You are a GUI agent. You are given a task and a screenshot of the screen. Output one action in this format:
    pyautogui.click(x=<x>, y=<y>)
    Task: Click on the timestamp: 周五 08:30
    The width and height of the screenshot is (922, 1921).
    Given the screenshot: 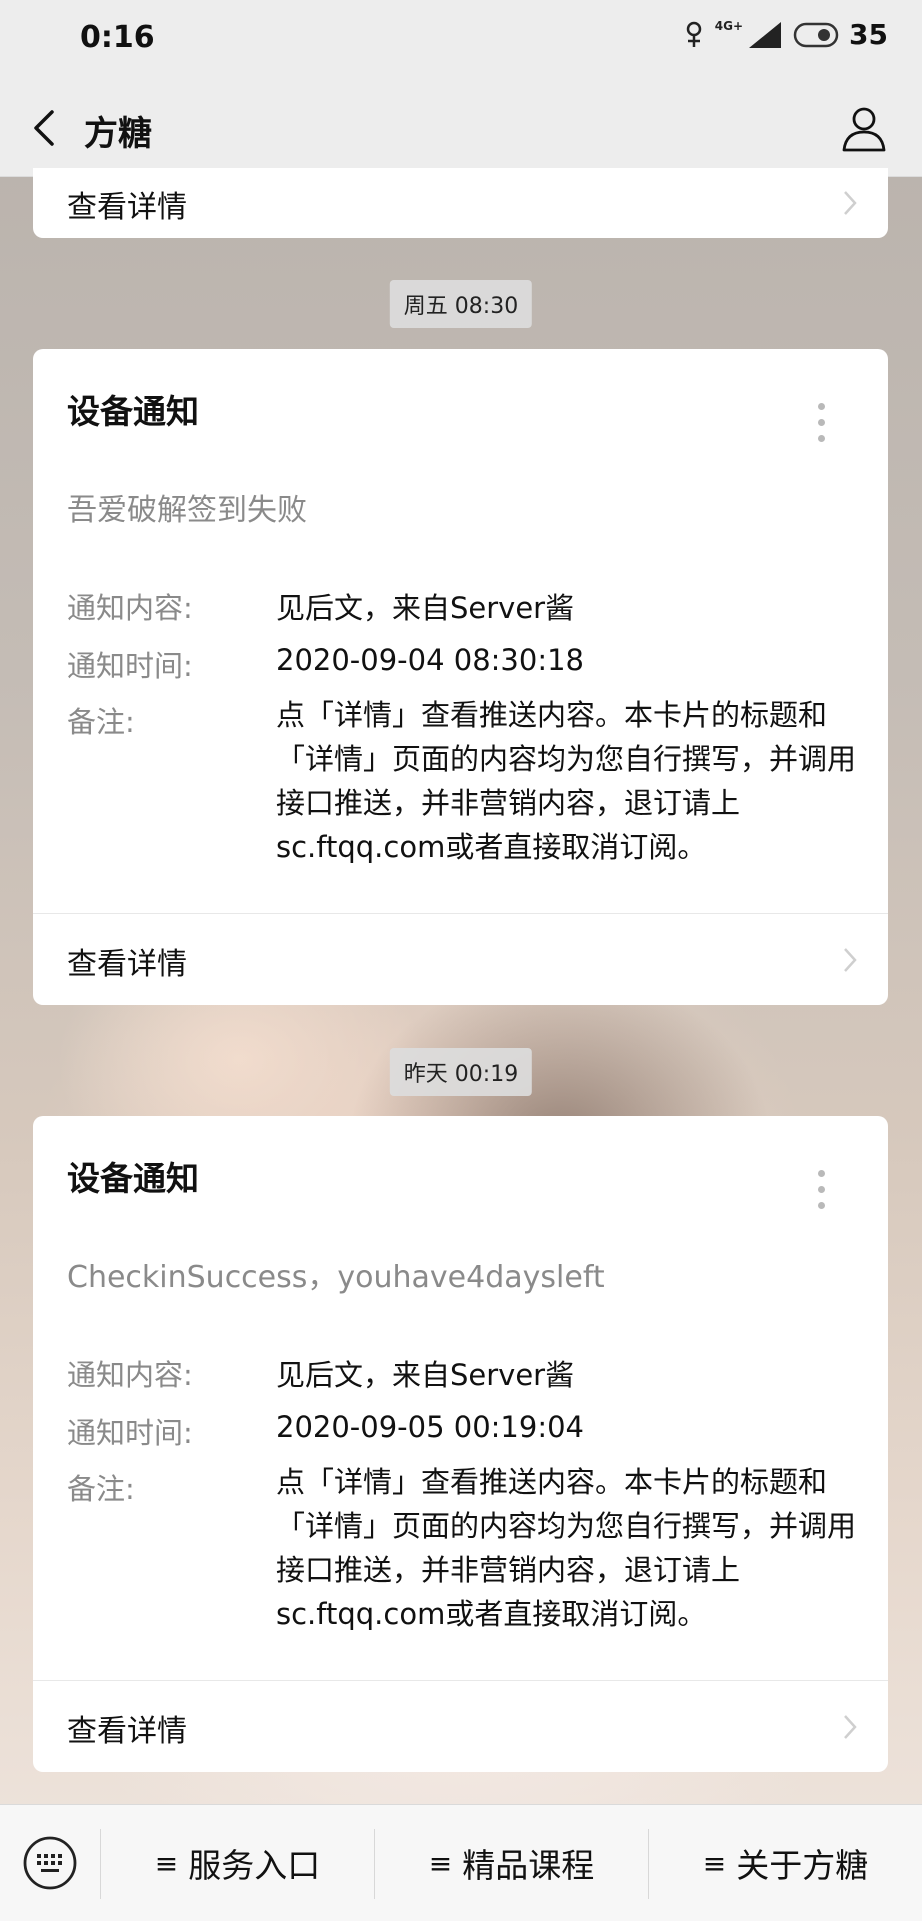 What is the action you would take?
    pyautogui.click(x=461, y=304)
    